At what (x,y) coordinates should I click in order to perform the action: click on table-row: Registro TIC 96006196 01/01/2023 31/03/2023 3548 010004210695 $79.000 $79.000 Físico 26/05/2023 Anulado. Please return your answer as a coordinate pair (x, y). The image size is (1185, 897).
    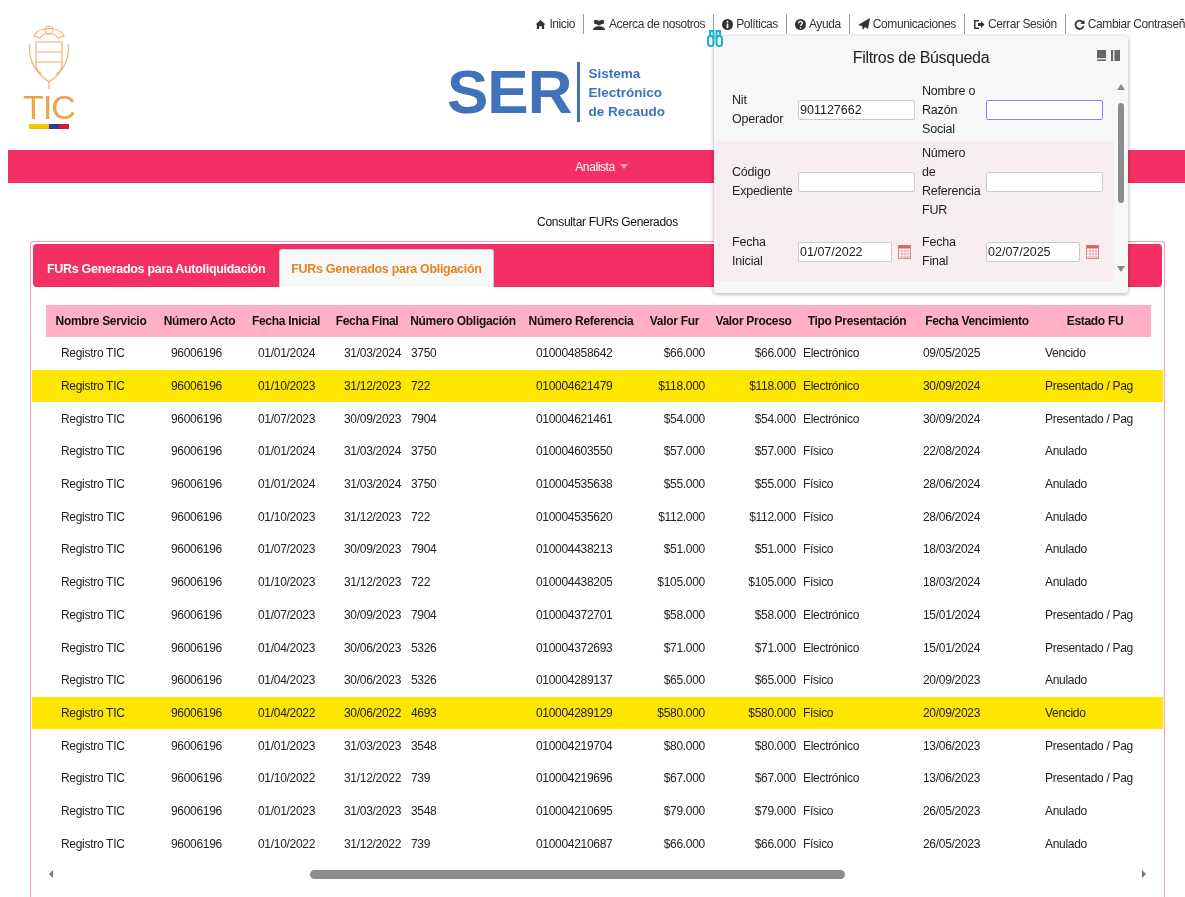
    Looking at the image, I should click on (598, 811).